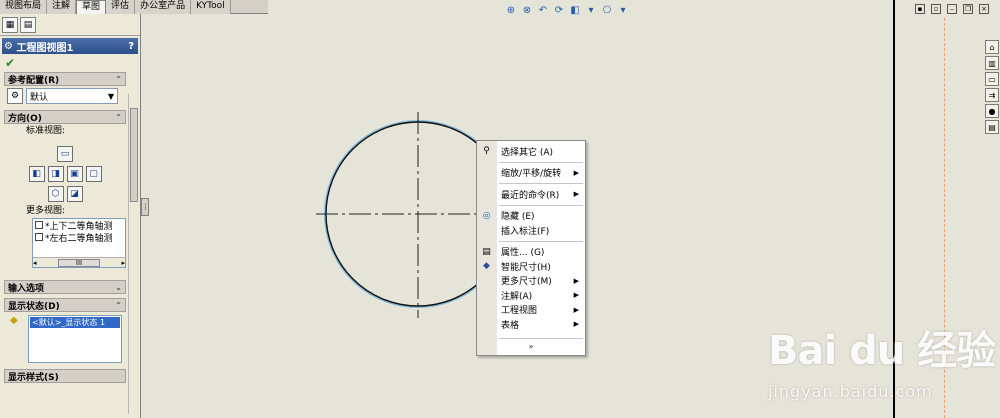 This screenshot has height=418, width=1000. Describe the element at coordinates (486, 266) in the screenshot. I see `smart-dimension-icon: ◆` at that location.